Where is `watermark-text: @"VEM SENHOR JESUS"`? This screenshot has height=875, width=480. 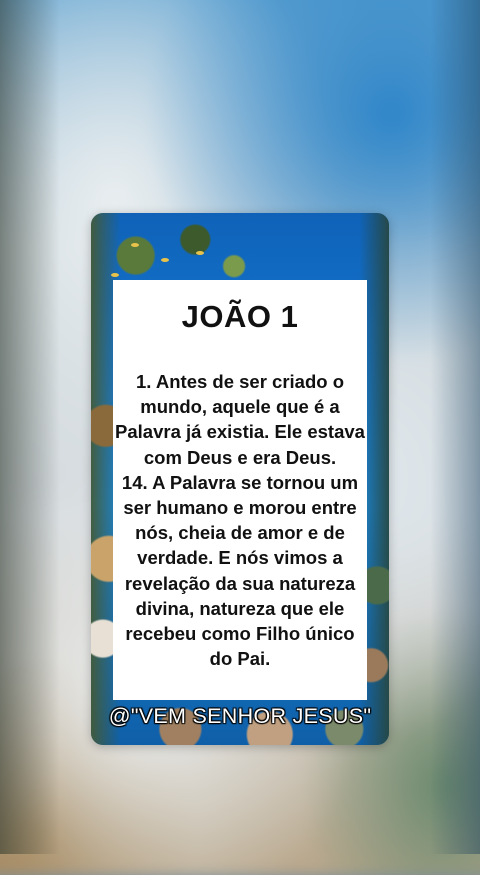
watermark-text: @"VEM SENHOR JESUS" is located at coordinates (240, 716).